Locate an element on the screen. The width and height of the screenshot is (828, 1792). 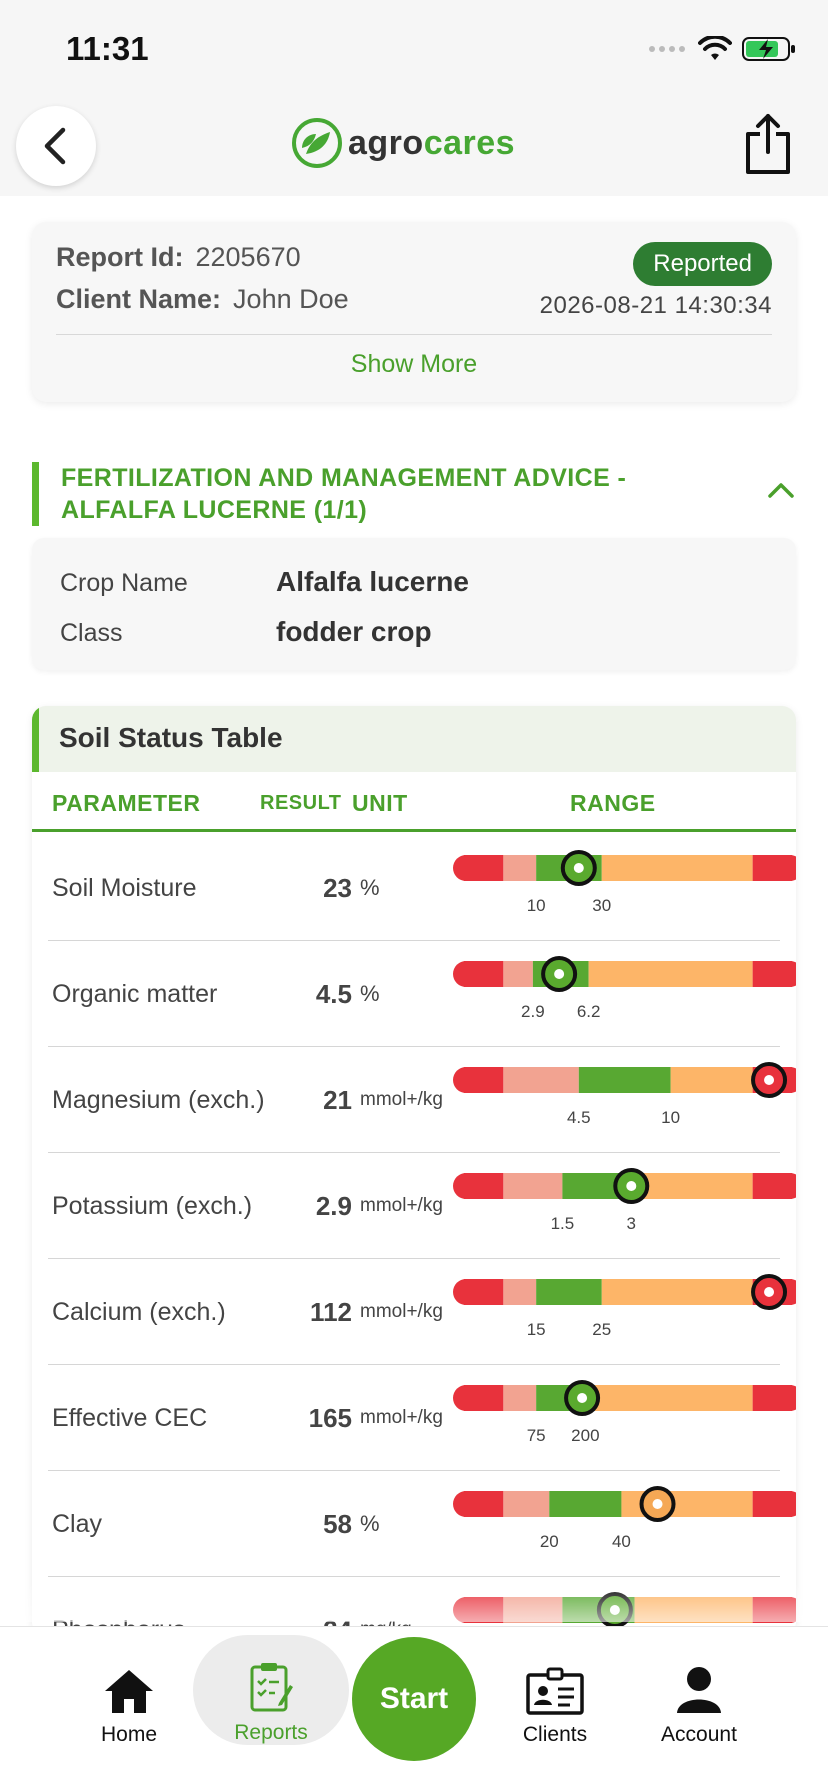
range-bar: 15 25 is located at coordinates (624, 1306).